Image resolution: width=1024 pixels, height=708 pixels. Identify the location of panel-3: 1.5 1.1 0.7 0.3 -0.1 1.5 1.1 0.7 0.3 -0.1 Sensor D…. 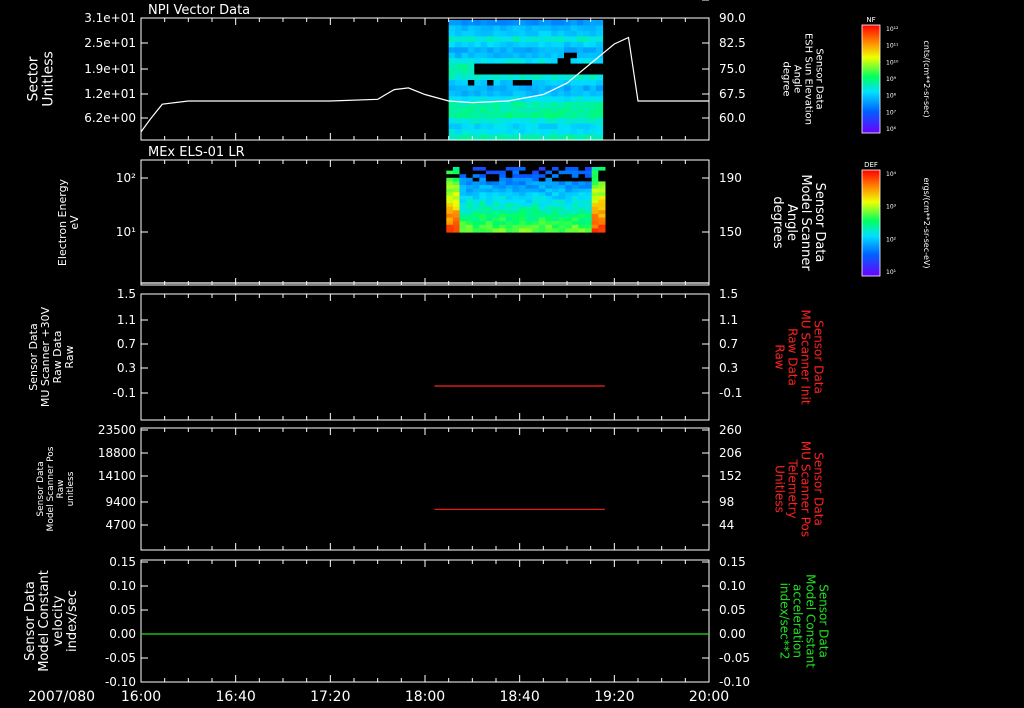
(426, 354).